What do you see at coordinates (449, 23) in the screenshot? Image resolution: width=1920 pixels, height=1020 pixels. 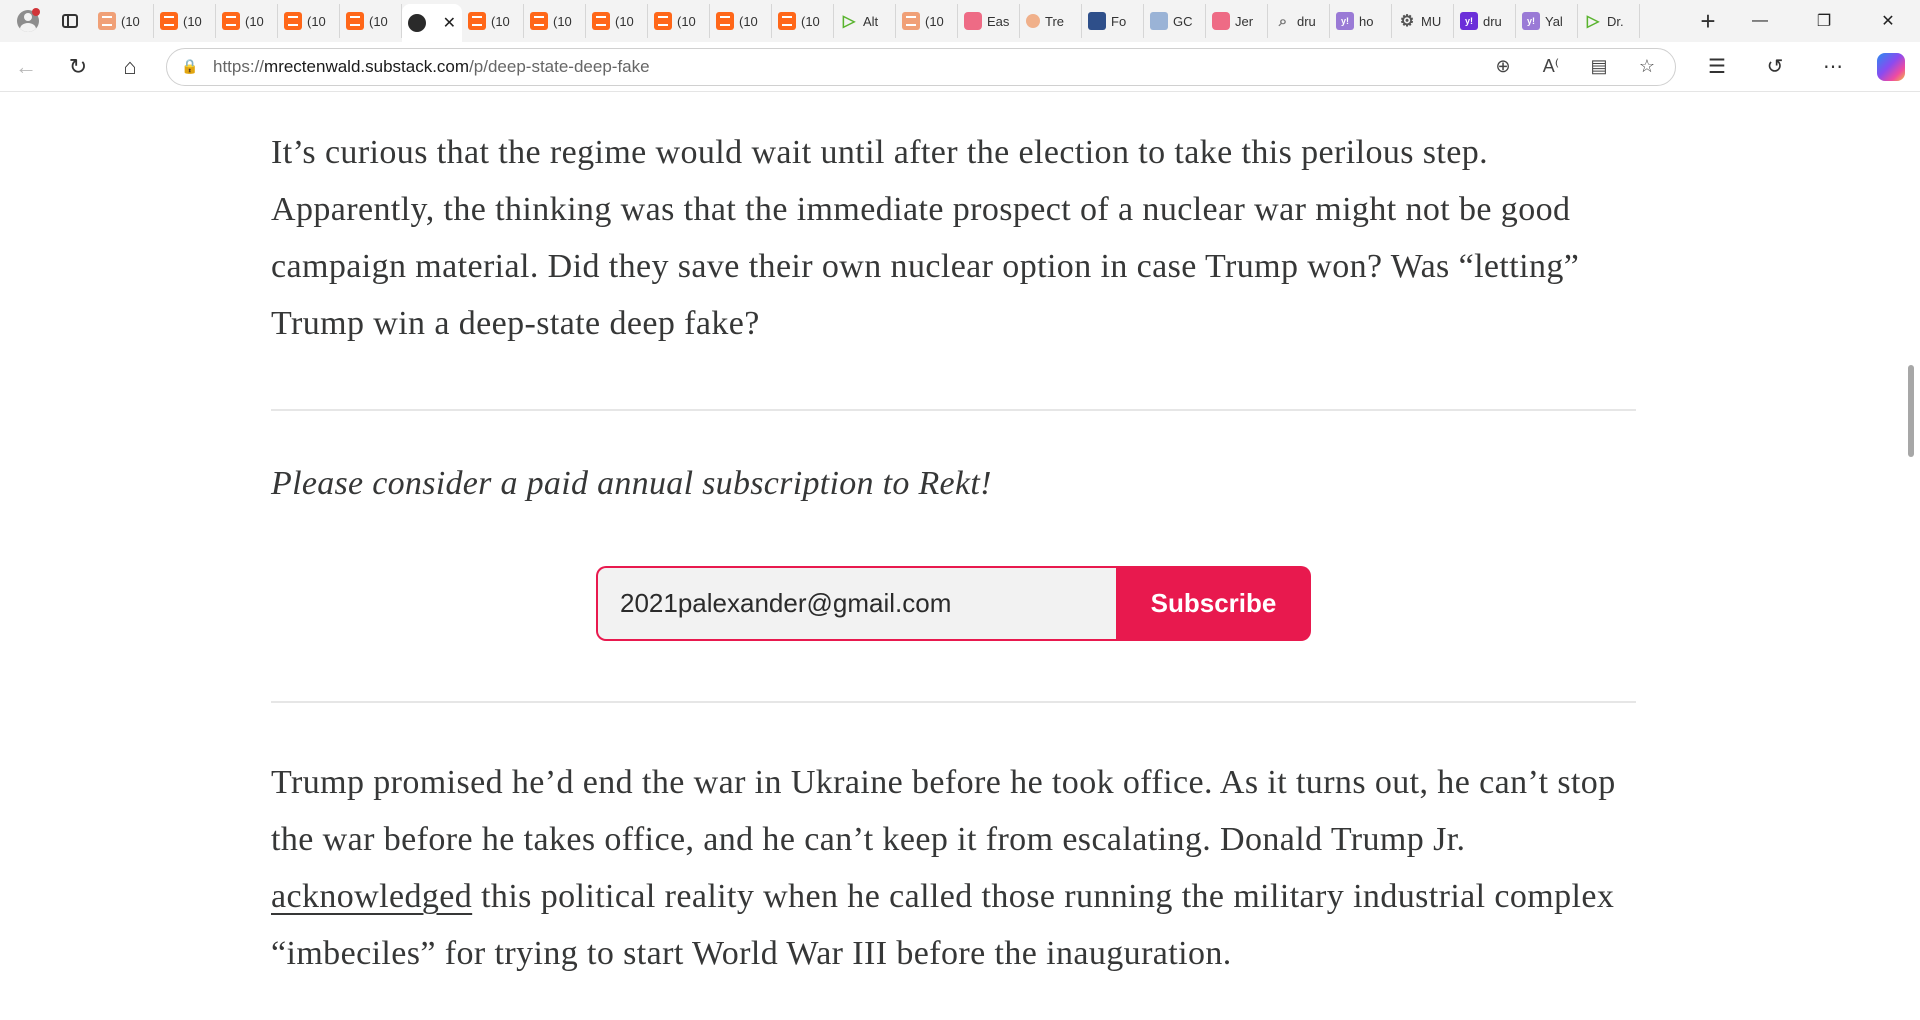 I see `close-tab-icon: ✕` at bounding box center [449, 23].